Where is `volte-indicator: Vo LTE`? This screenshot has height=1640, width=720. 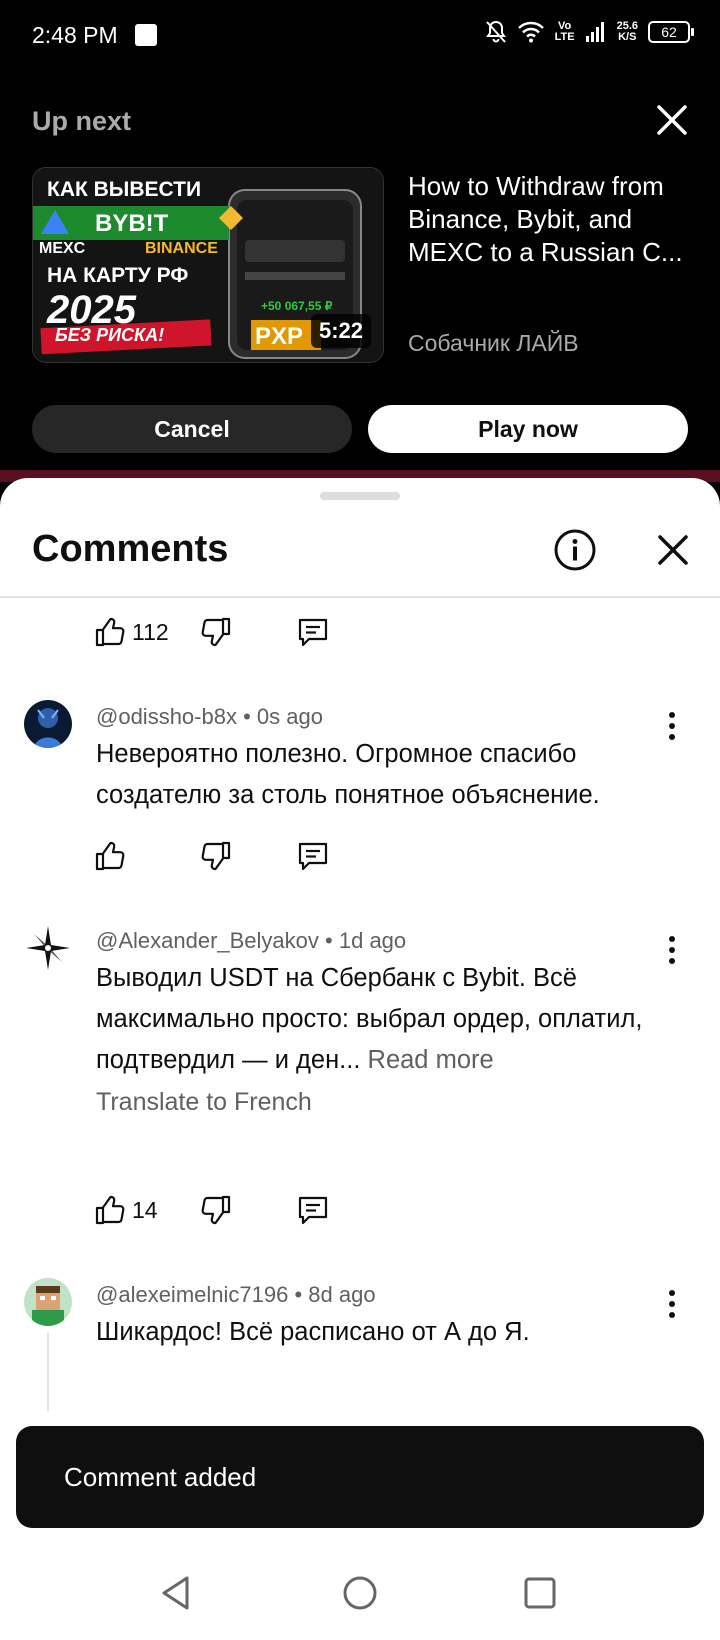
volte-indicator: Vo LTE is located at coordinates (565, 32).